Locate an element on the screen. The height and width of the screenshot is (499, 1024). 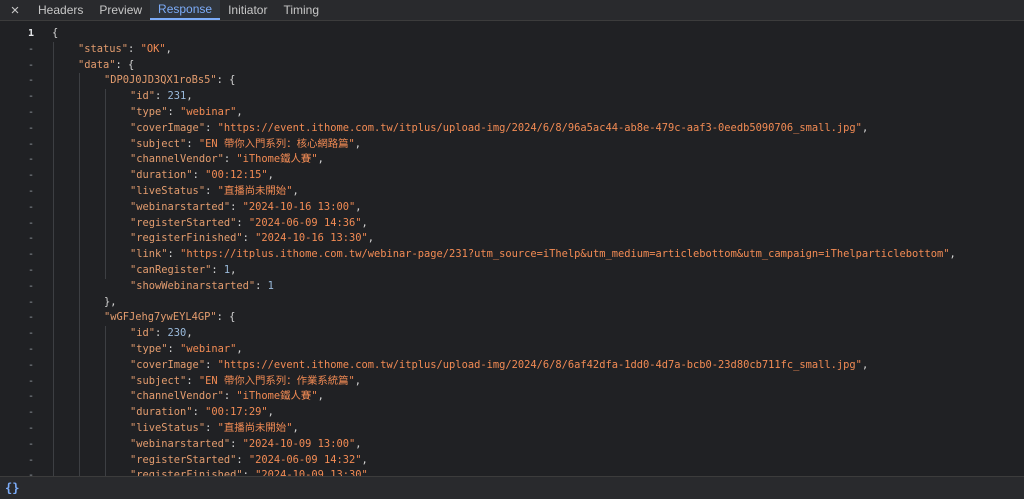
json-key: "duration" is located at coordinates (161, 412).